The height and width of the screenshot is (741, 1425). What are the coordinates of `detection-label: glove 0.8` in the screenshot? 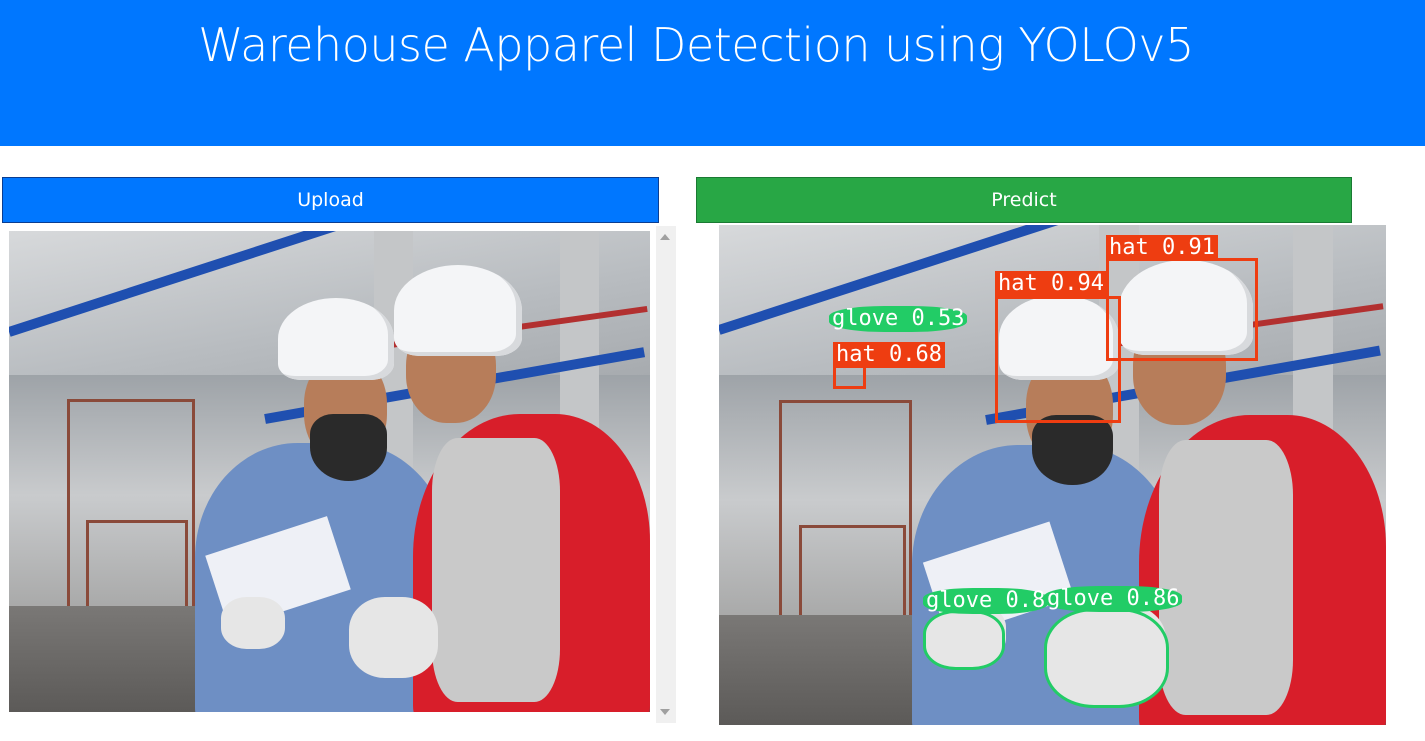 It's located at (986, 601).